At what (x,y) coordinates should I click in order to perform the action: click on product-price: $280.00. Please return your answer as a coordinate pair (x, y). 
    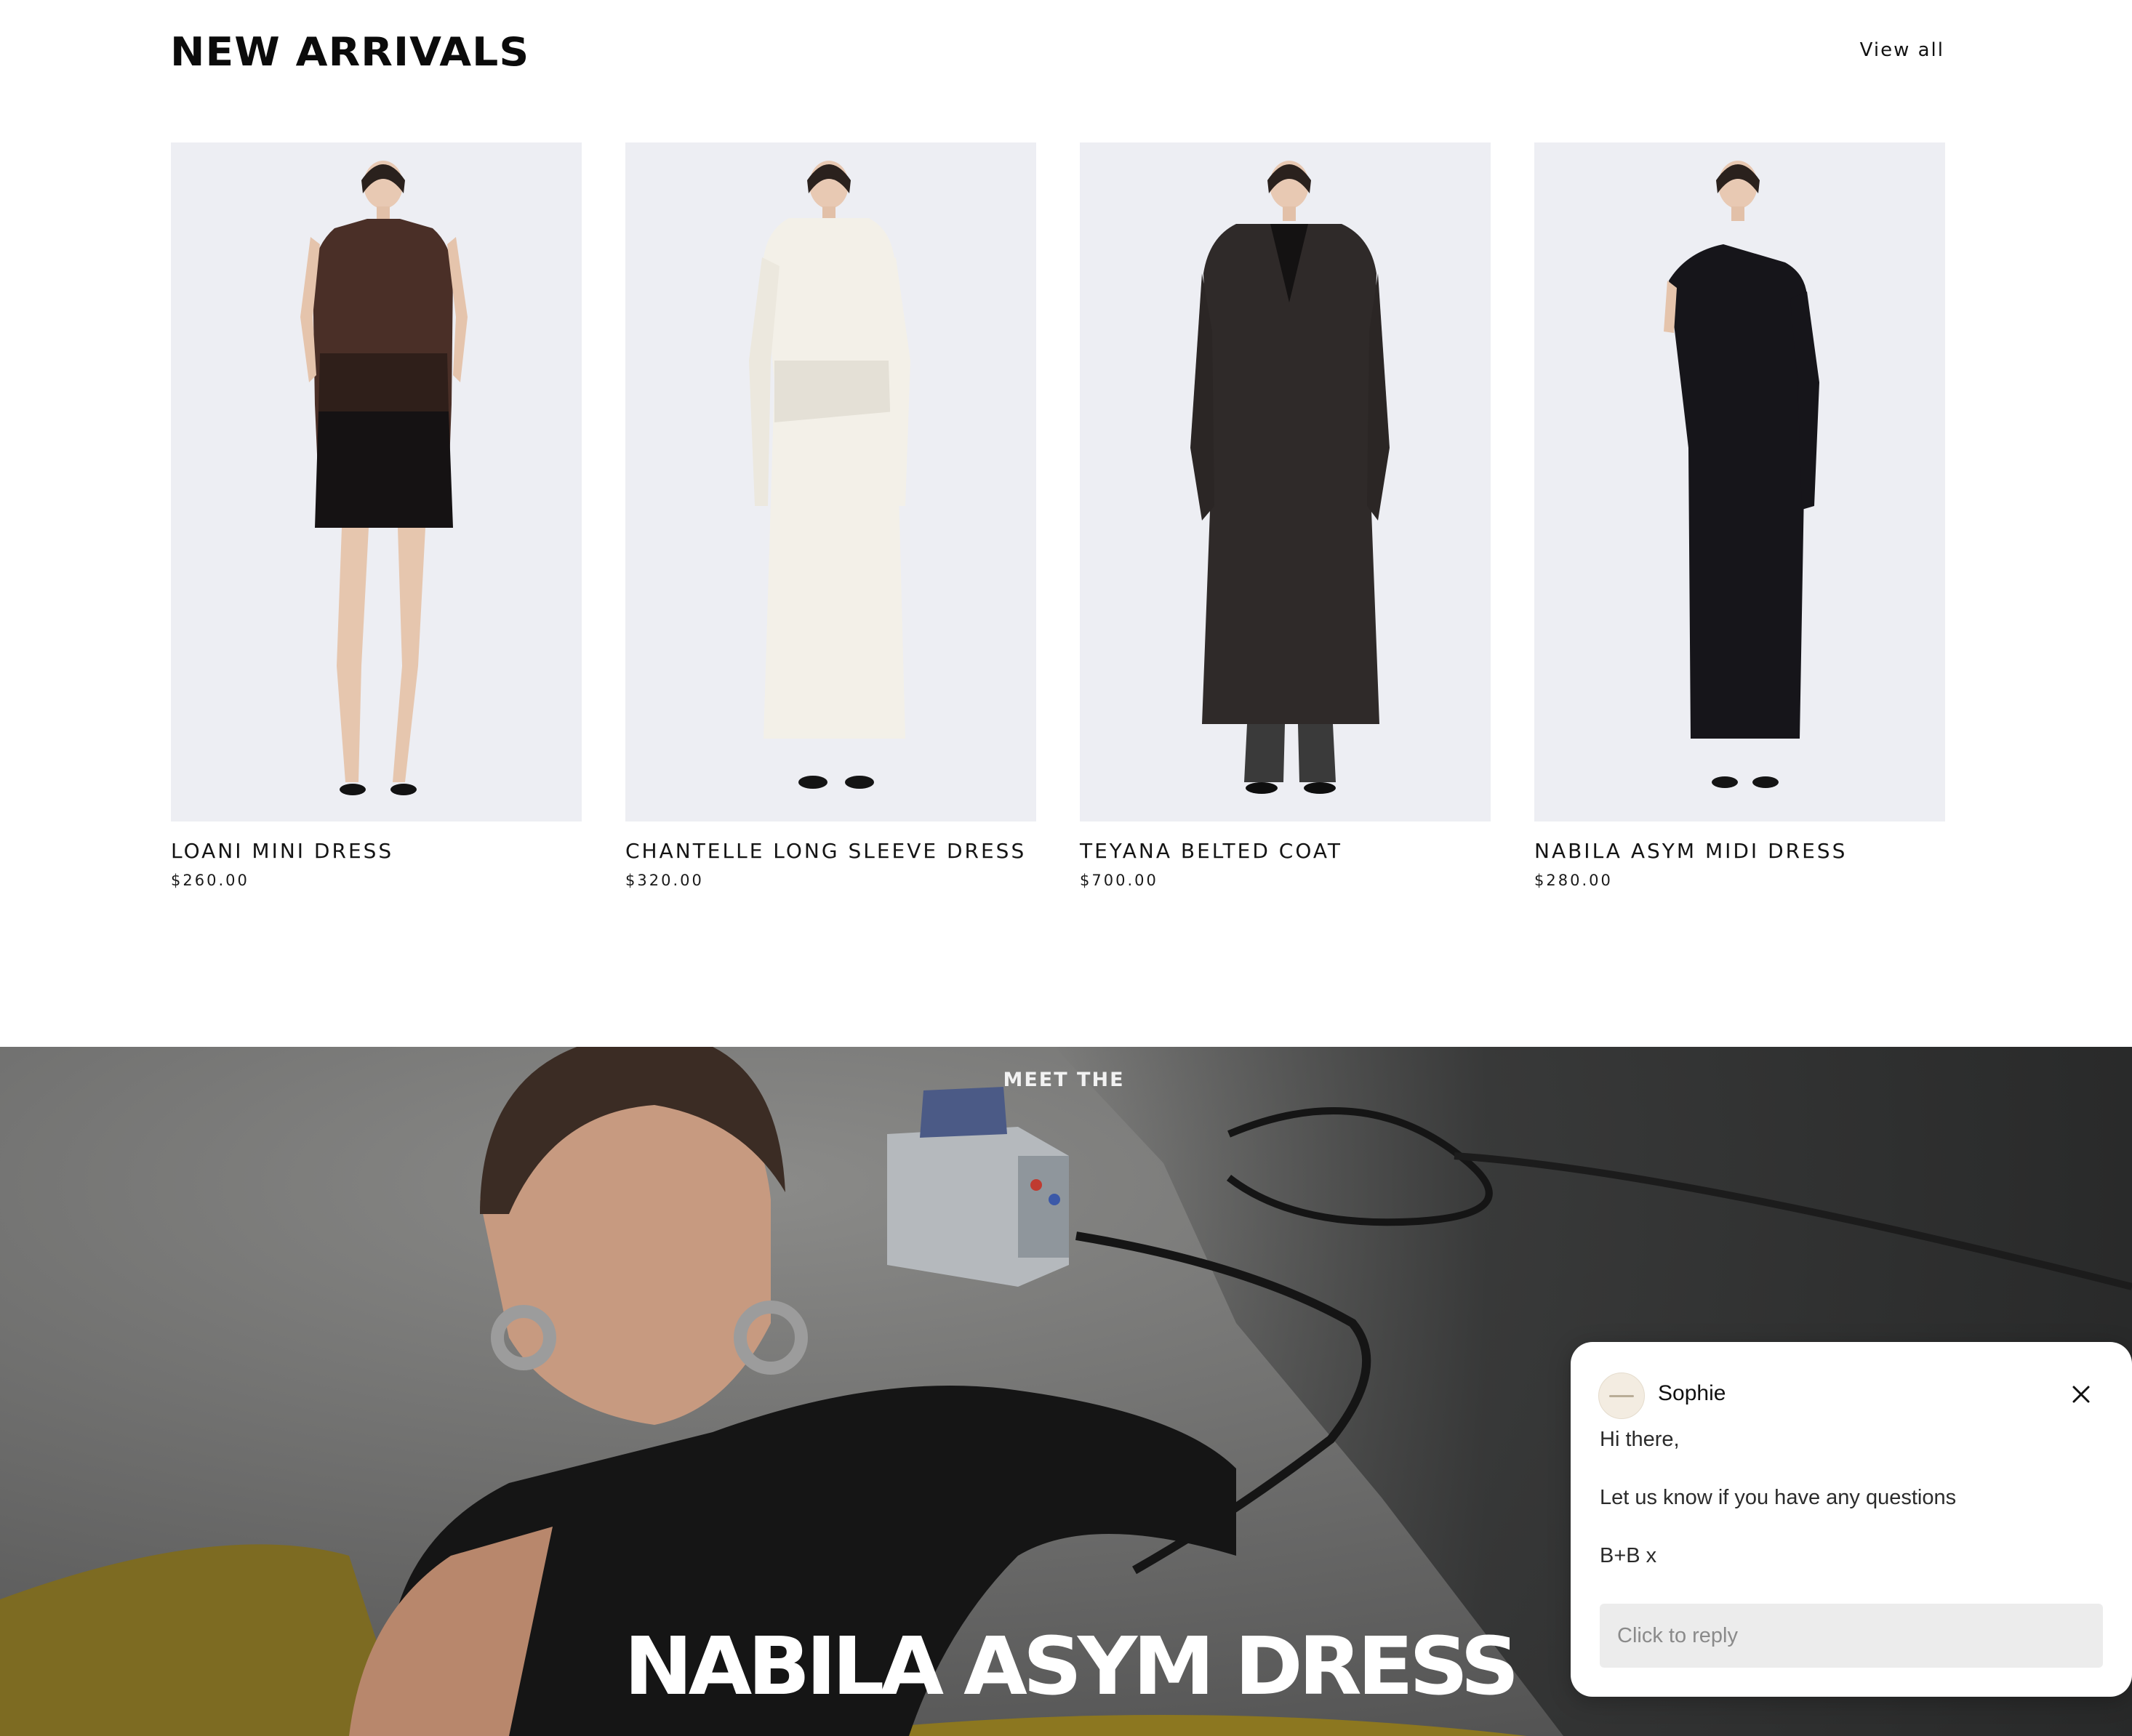
    Looking at the image, I should click on (1573, 880).